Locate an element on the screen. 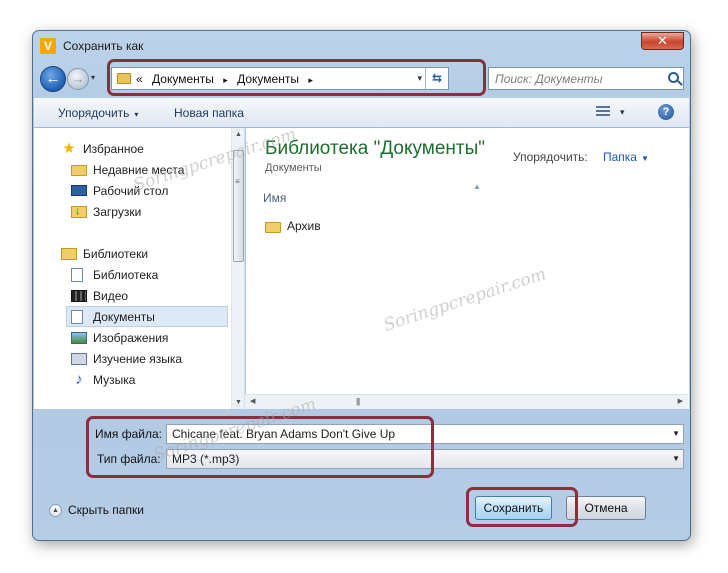 The height and width of the screenshot is (573, 728). scroll-up-icon: ▲ is located at coordinates (238, 134).